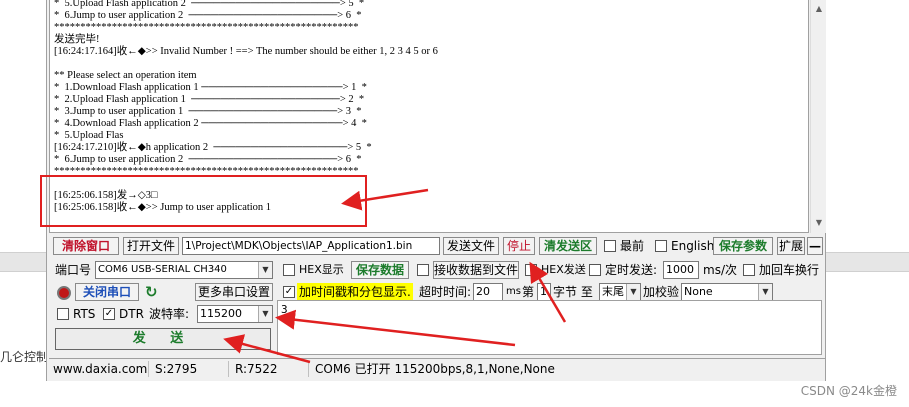 The width and height of the screenshot is (909, 407). What do you see at coordinates (661, 292) in the screenshot?
I see `checksum-label: 加校验` at bounding box center [661, 292].